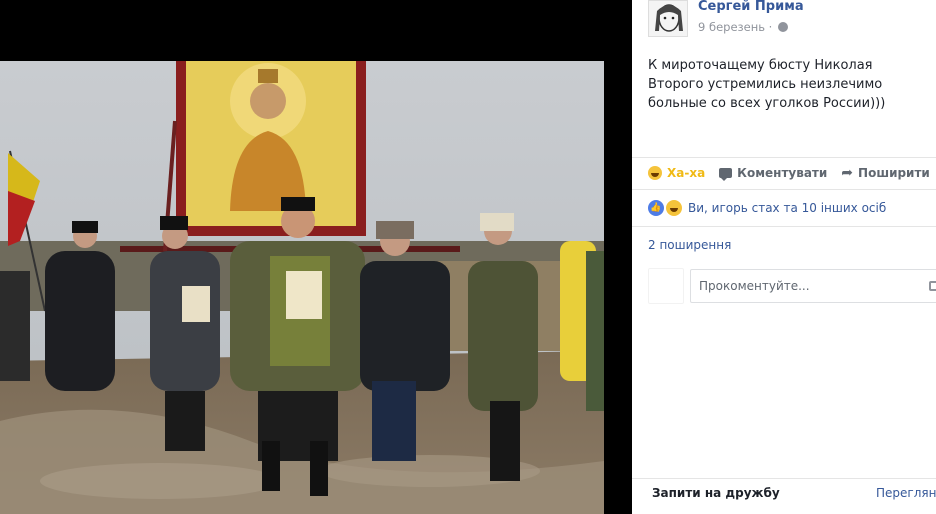 The width and height of the screenshot is (936, 514). Describe the element at coordinates (686, 173) in the screenshot. I see `reaction-label: Ха-ха` at that location.